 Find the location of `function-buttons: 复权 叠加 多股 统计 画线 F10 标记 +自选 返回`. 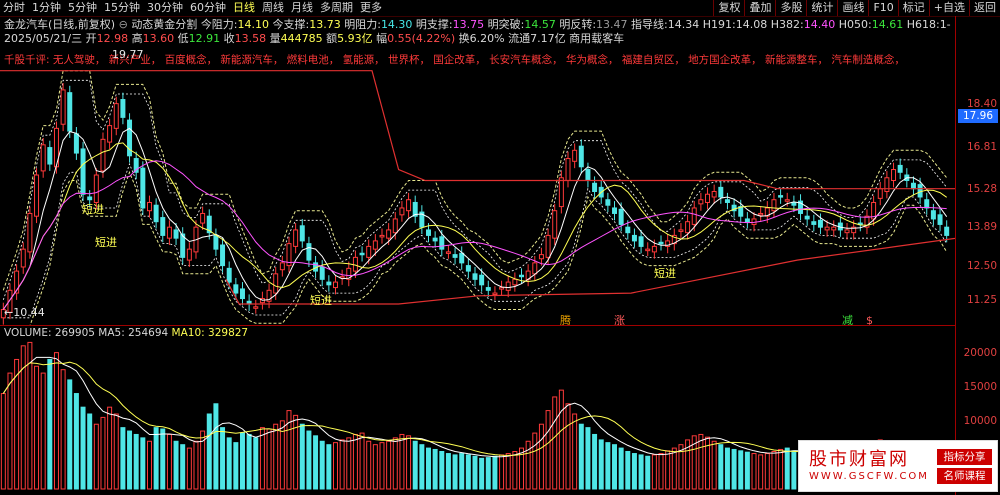

function-buttons: 复权 叠加 多股 统计 画线 F10 标记 +自选 返回 is located at coordinates (856, 8).